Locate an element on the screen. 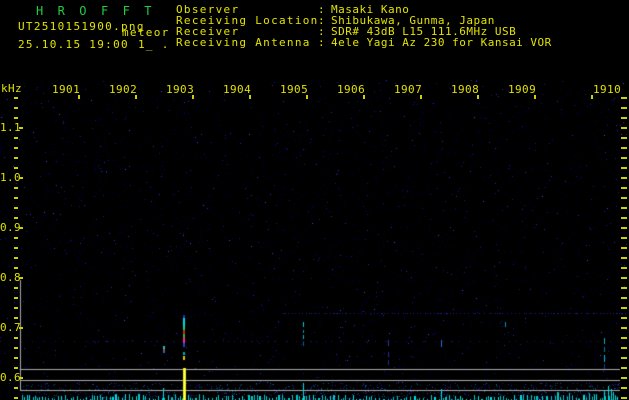 The image size is (629, 400). freq-axis-label: 0.8 is located at coordinates (11, 277).